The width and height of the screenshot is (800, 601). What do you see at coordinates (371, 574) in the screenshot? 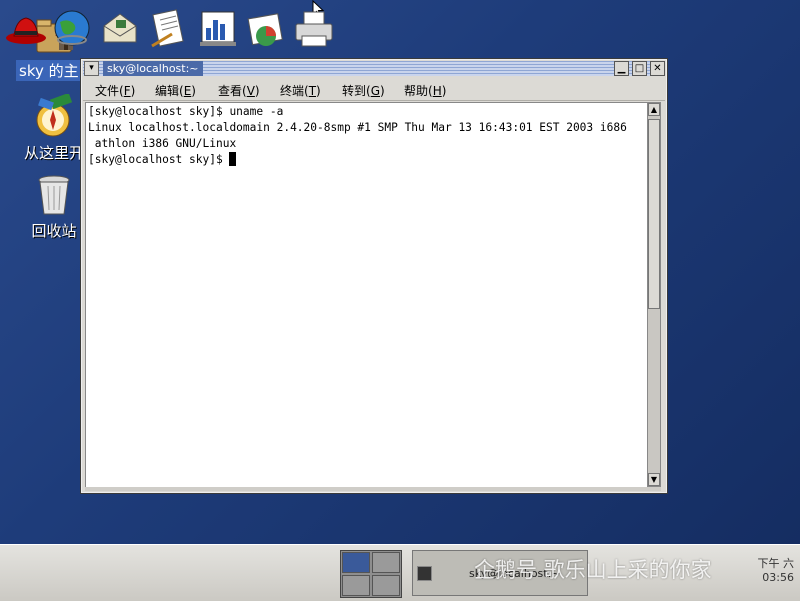
I see `workspace-switcher` at bounding box center [371, 574].